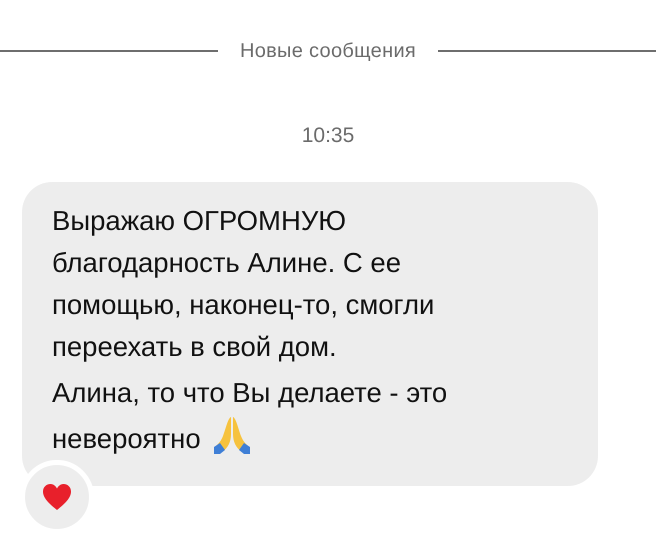 This screenshot has height=540, width=656. I want to click on divider-label: Новые сообщения, so click(328, 51).